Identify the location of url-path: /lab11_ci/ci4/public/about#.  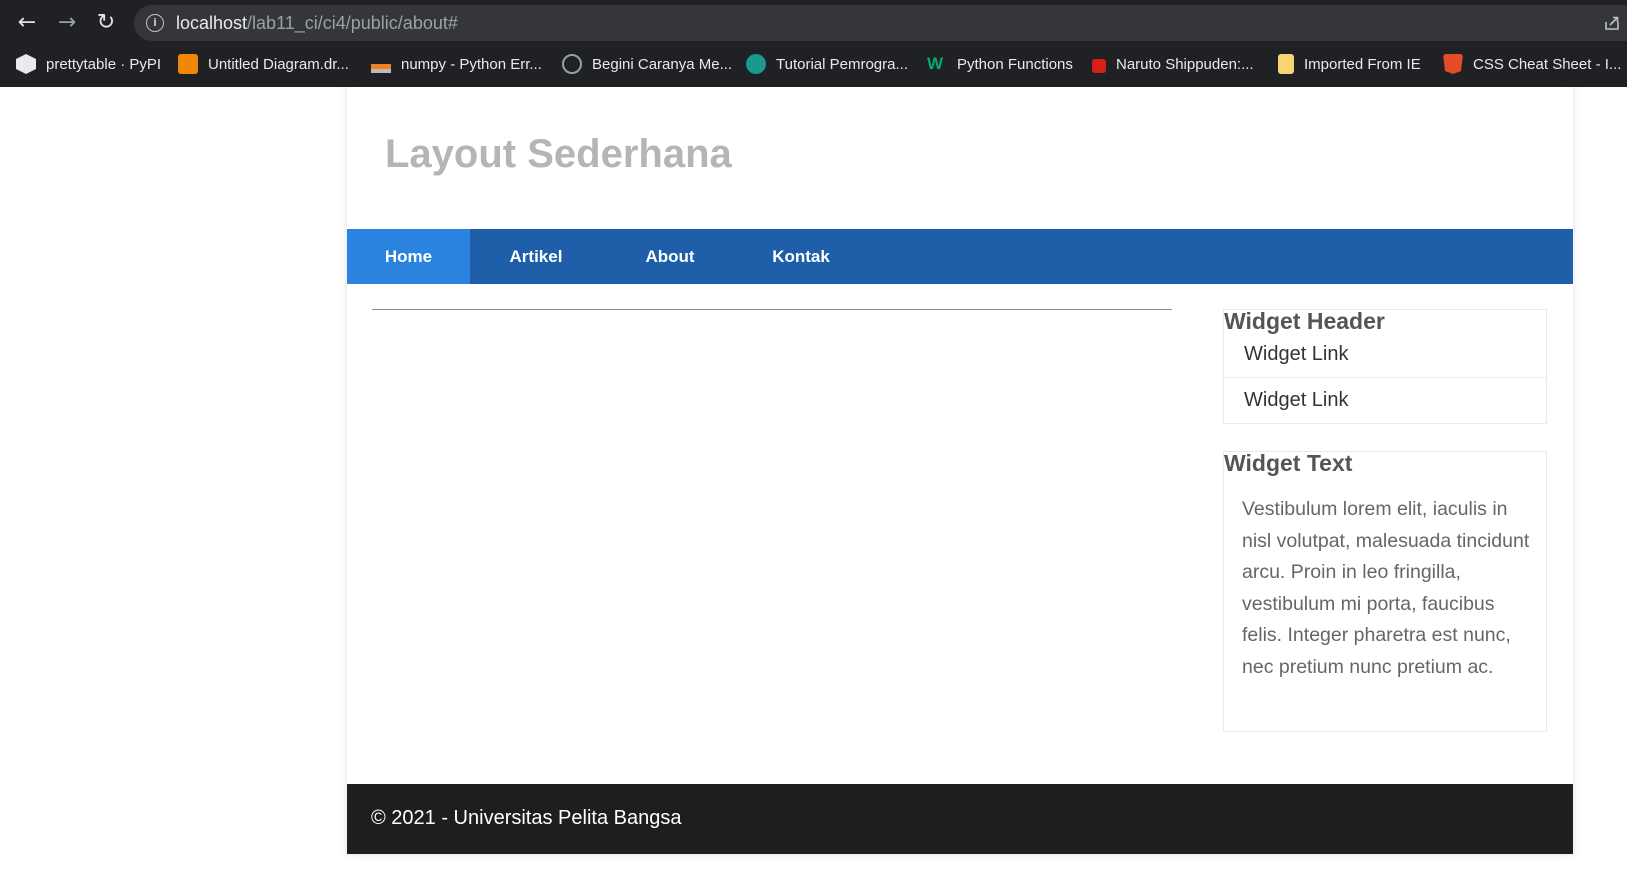
(352, 23).